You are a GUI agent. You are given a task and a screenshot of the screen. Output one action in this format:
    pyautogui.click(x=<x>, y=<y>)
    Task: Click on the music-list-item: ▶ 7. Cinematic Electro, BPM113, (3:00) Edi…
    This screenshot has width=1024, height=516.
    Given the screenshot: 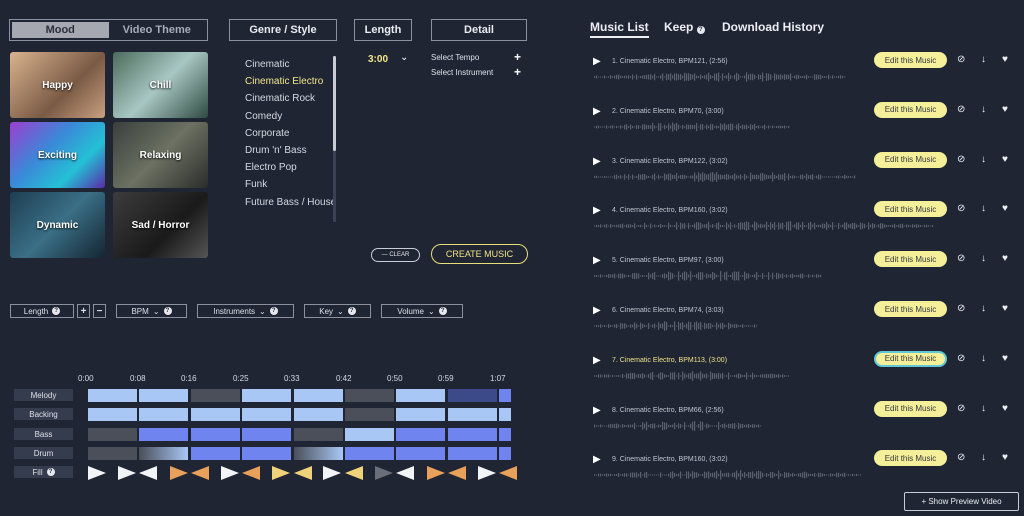 What is the action you would take?
    pyautogui.click(x=805, y=377)
    